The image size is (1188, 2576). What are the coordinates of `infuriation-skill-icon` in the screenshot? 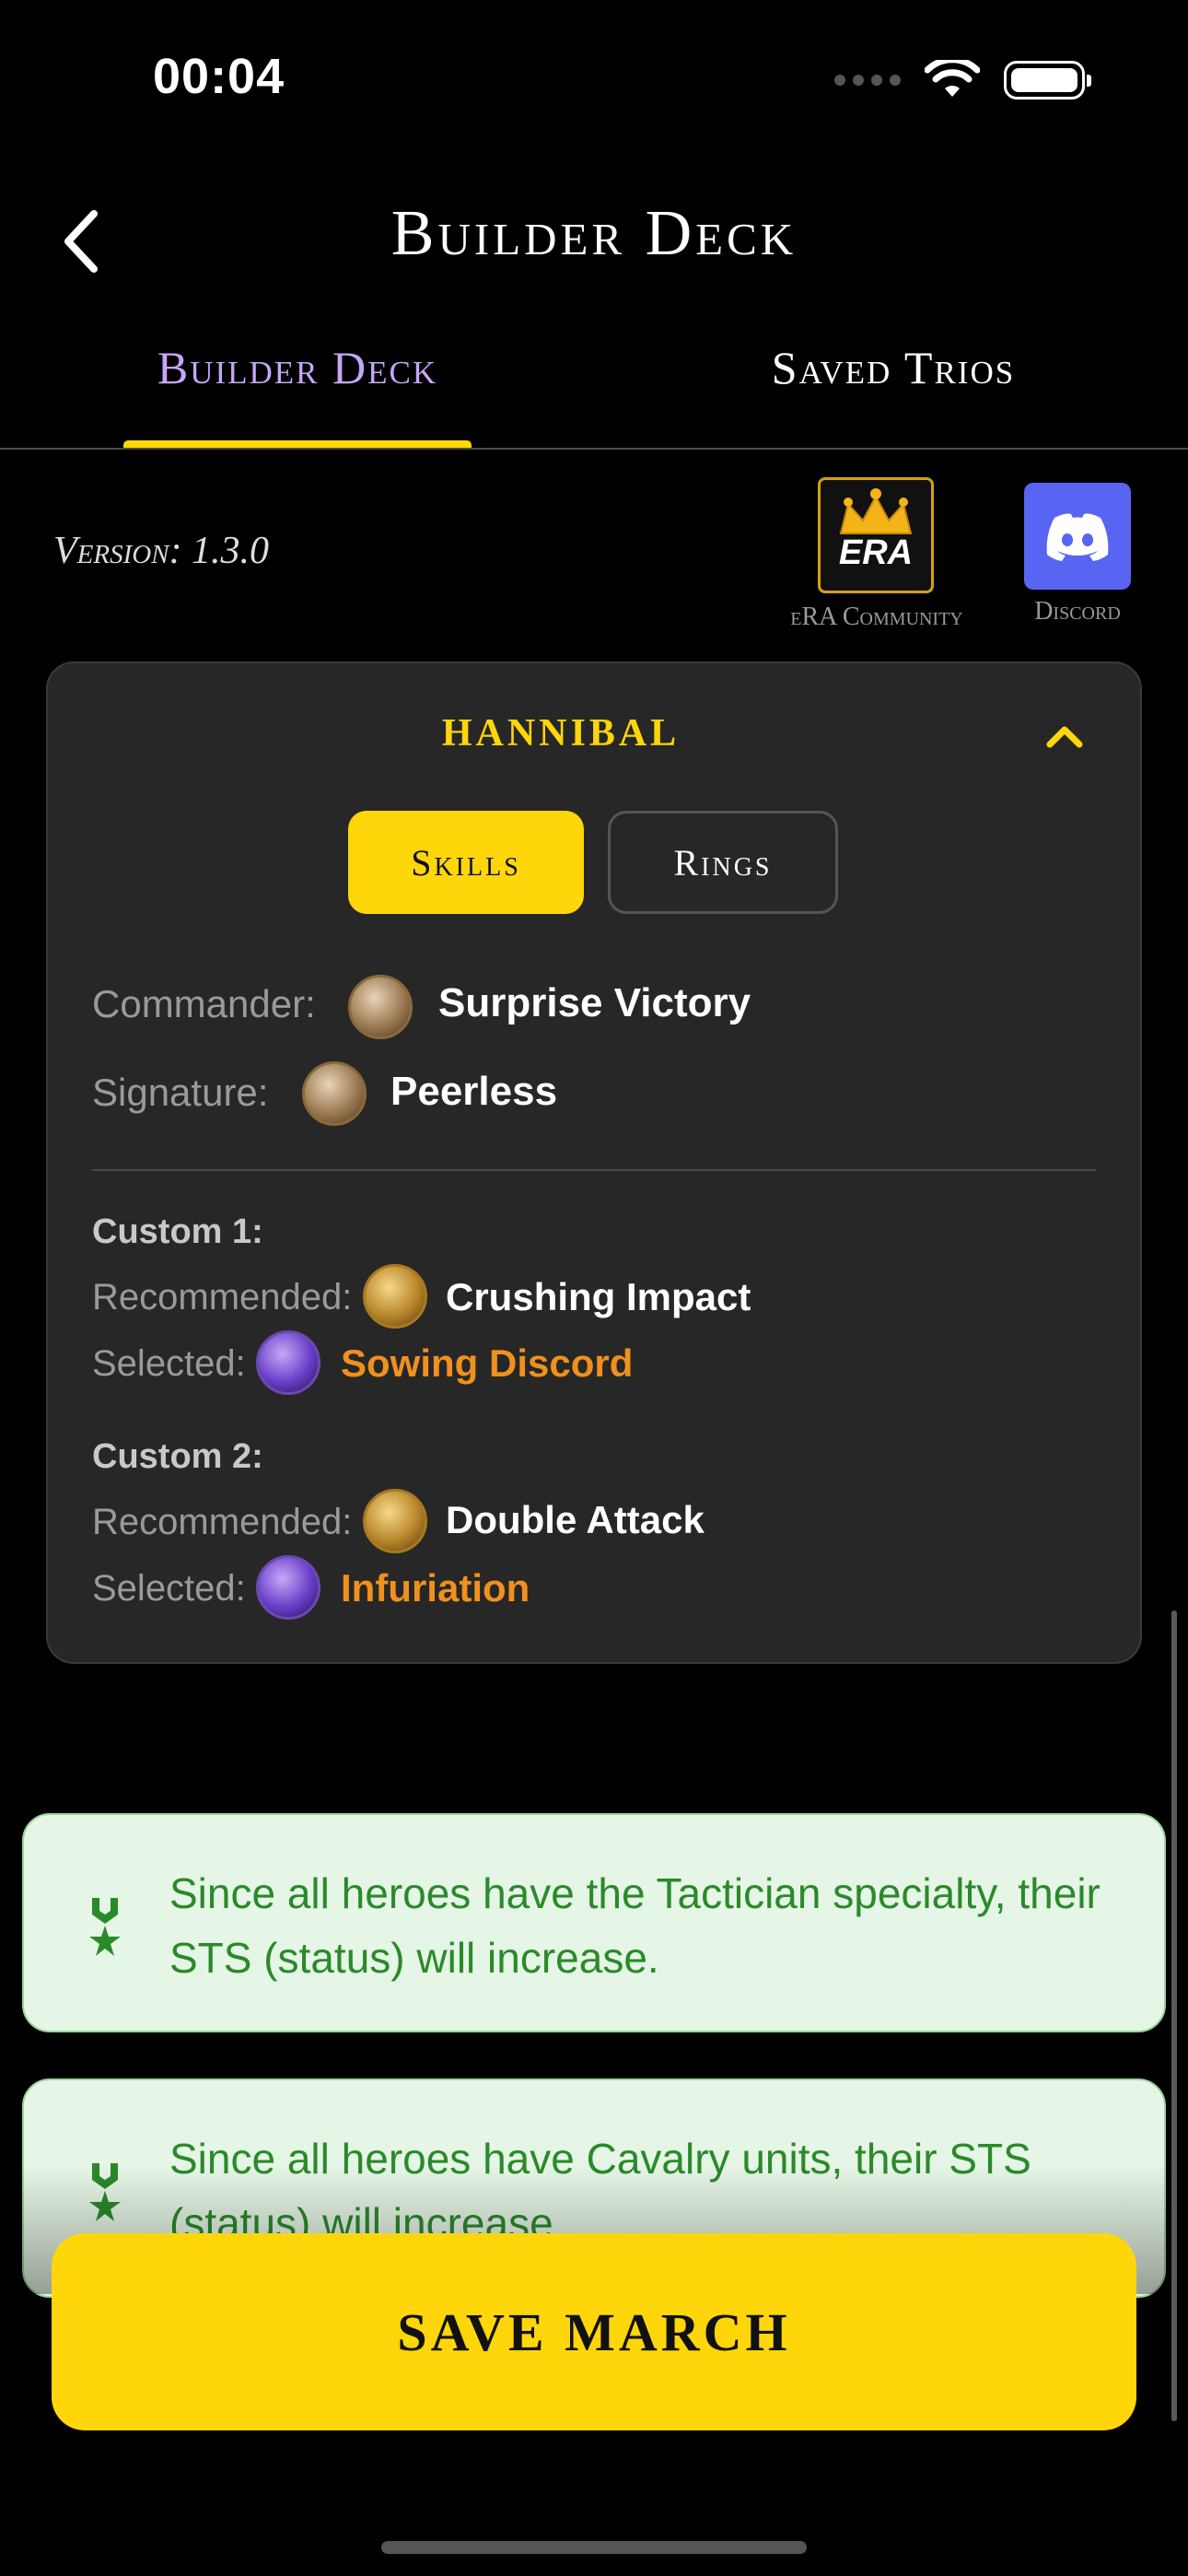 It's located at (288, 1587).